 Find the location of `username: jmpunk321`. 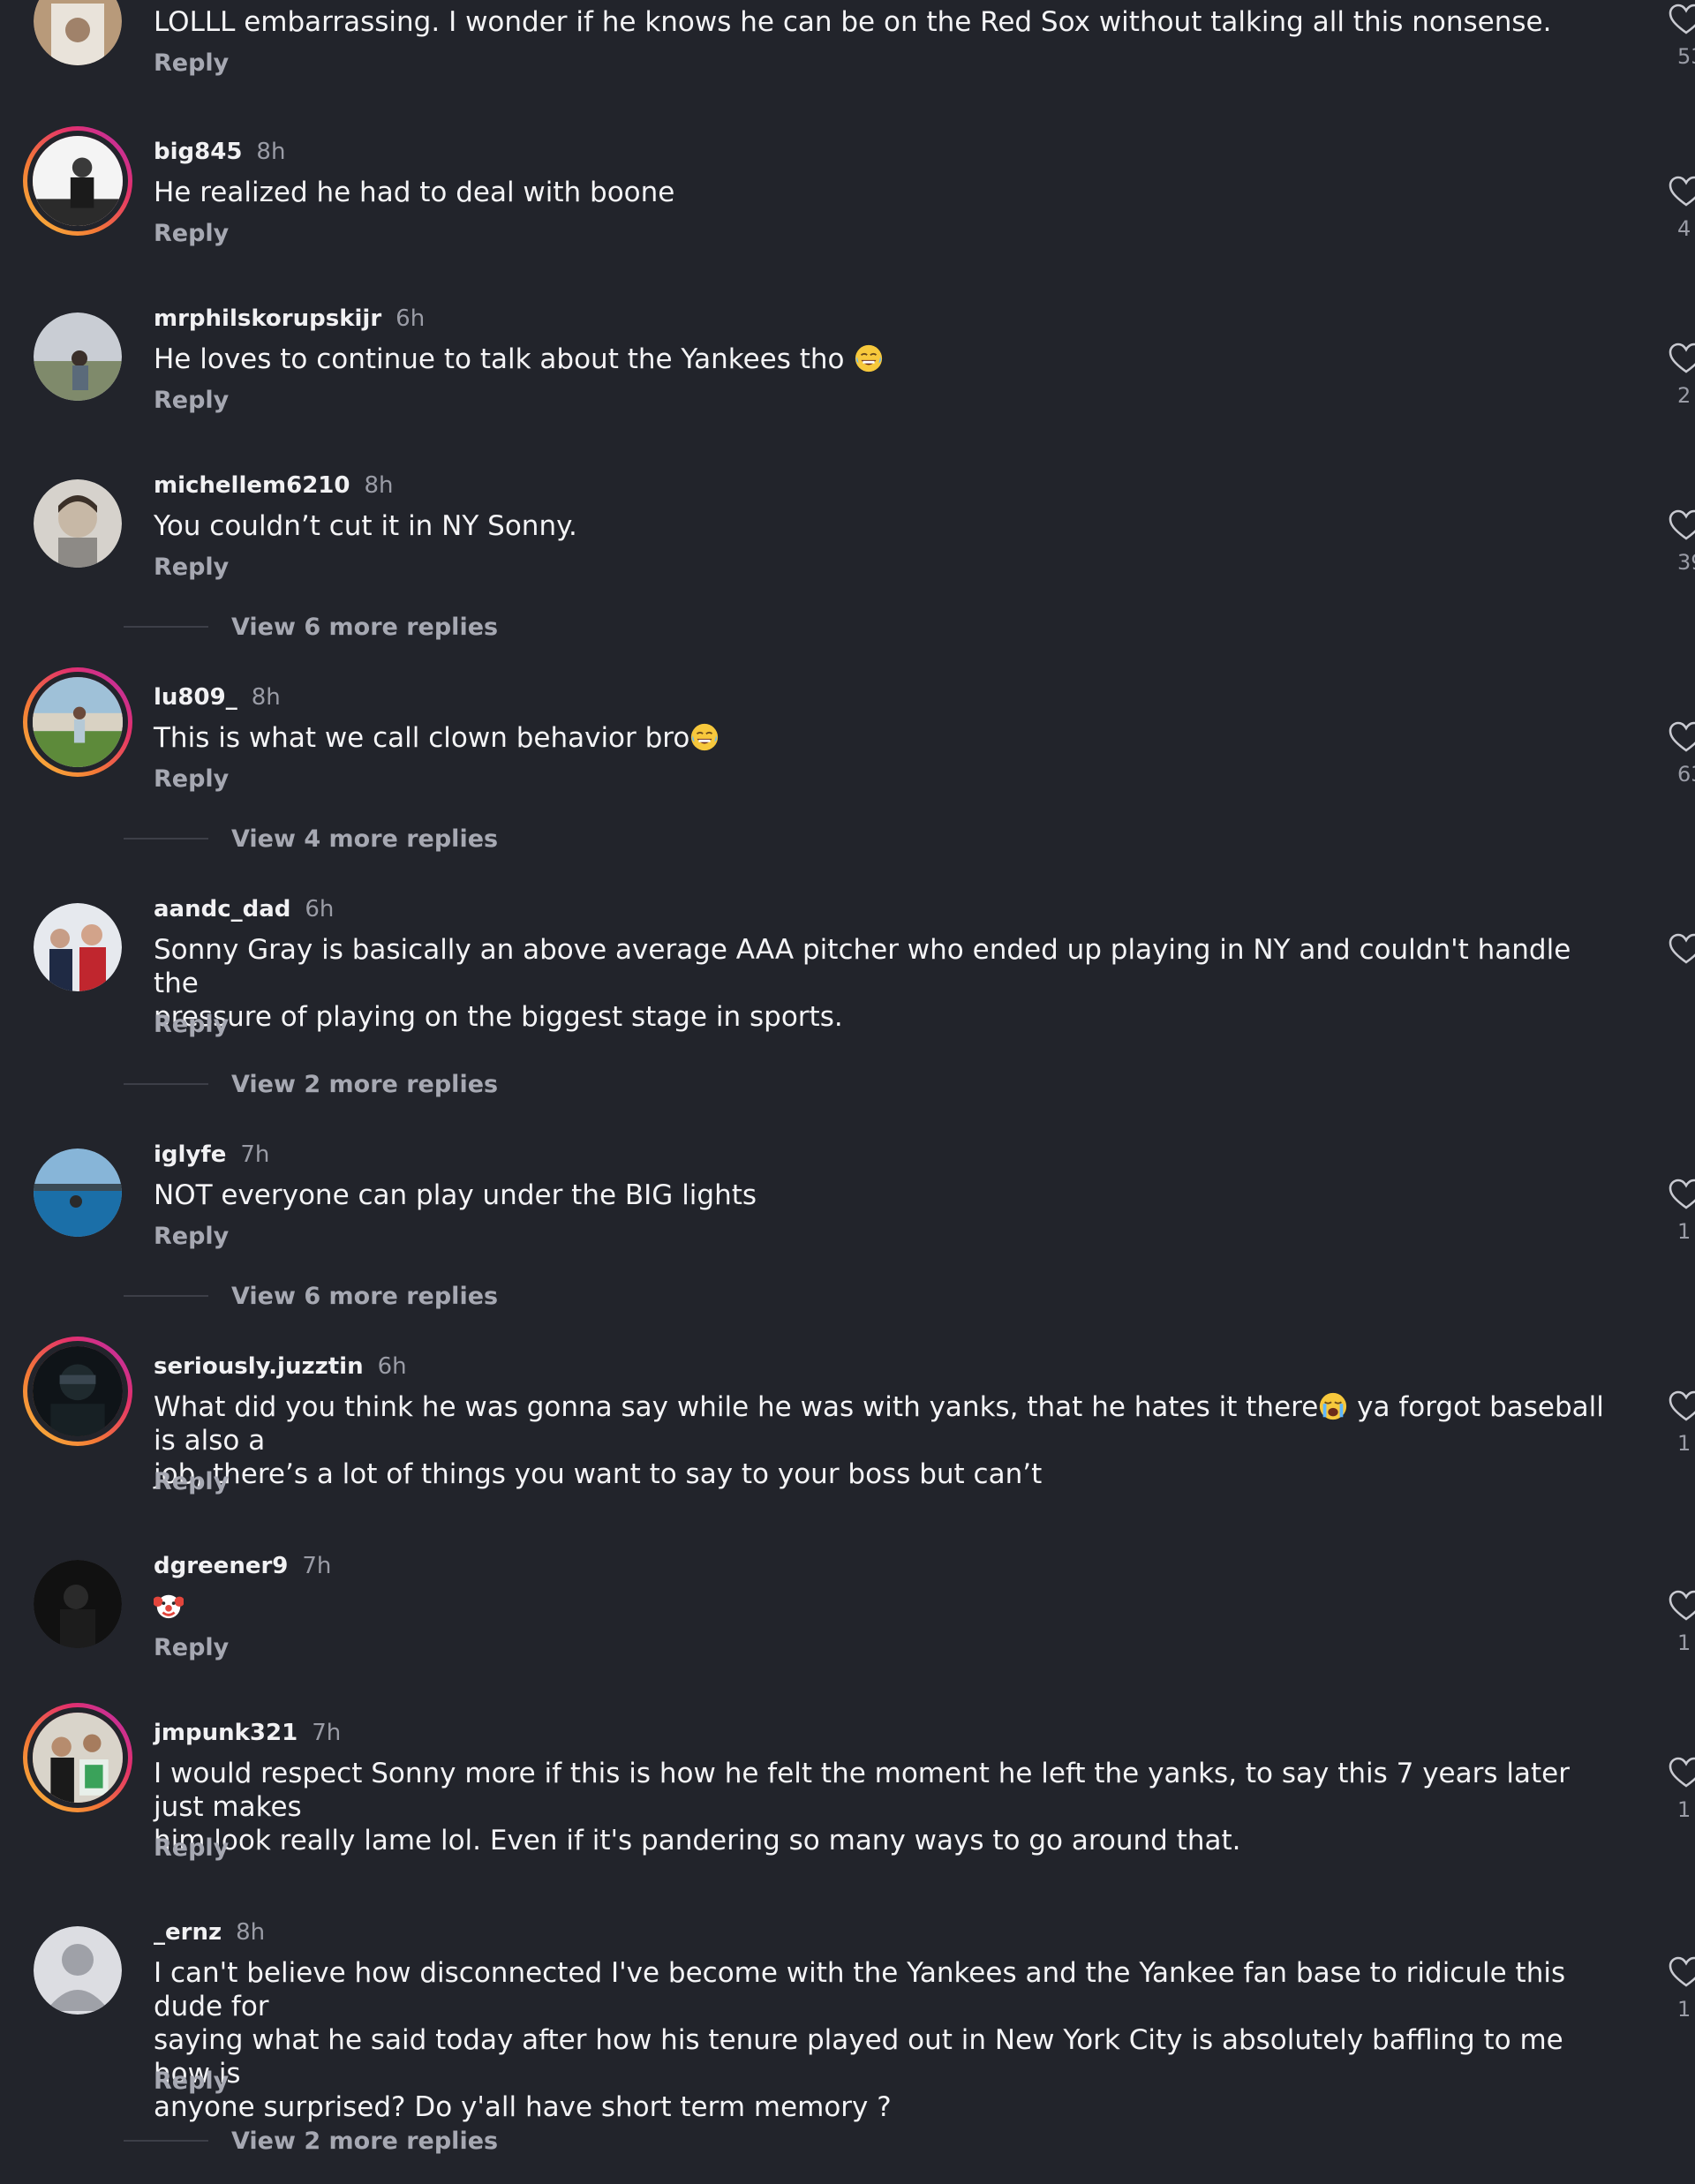

username: jmpunk321 is located at coordinates (226, 1733).